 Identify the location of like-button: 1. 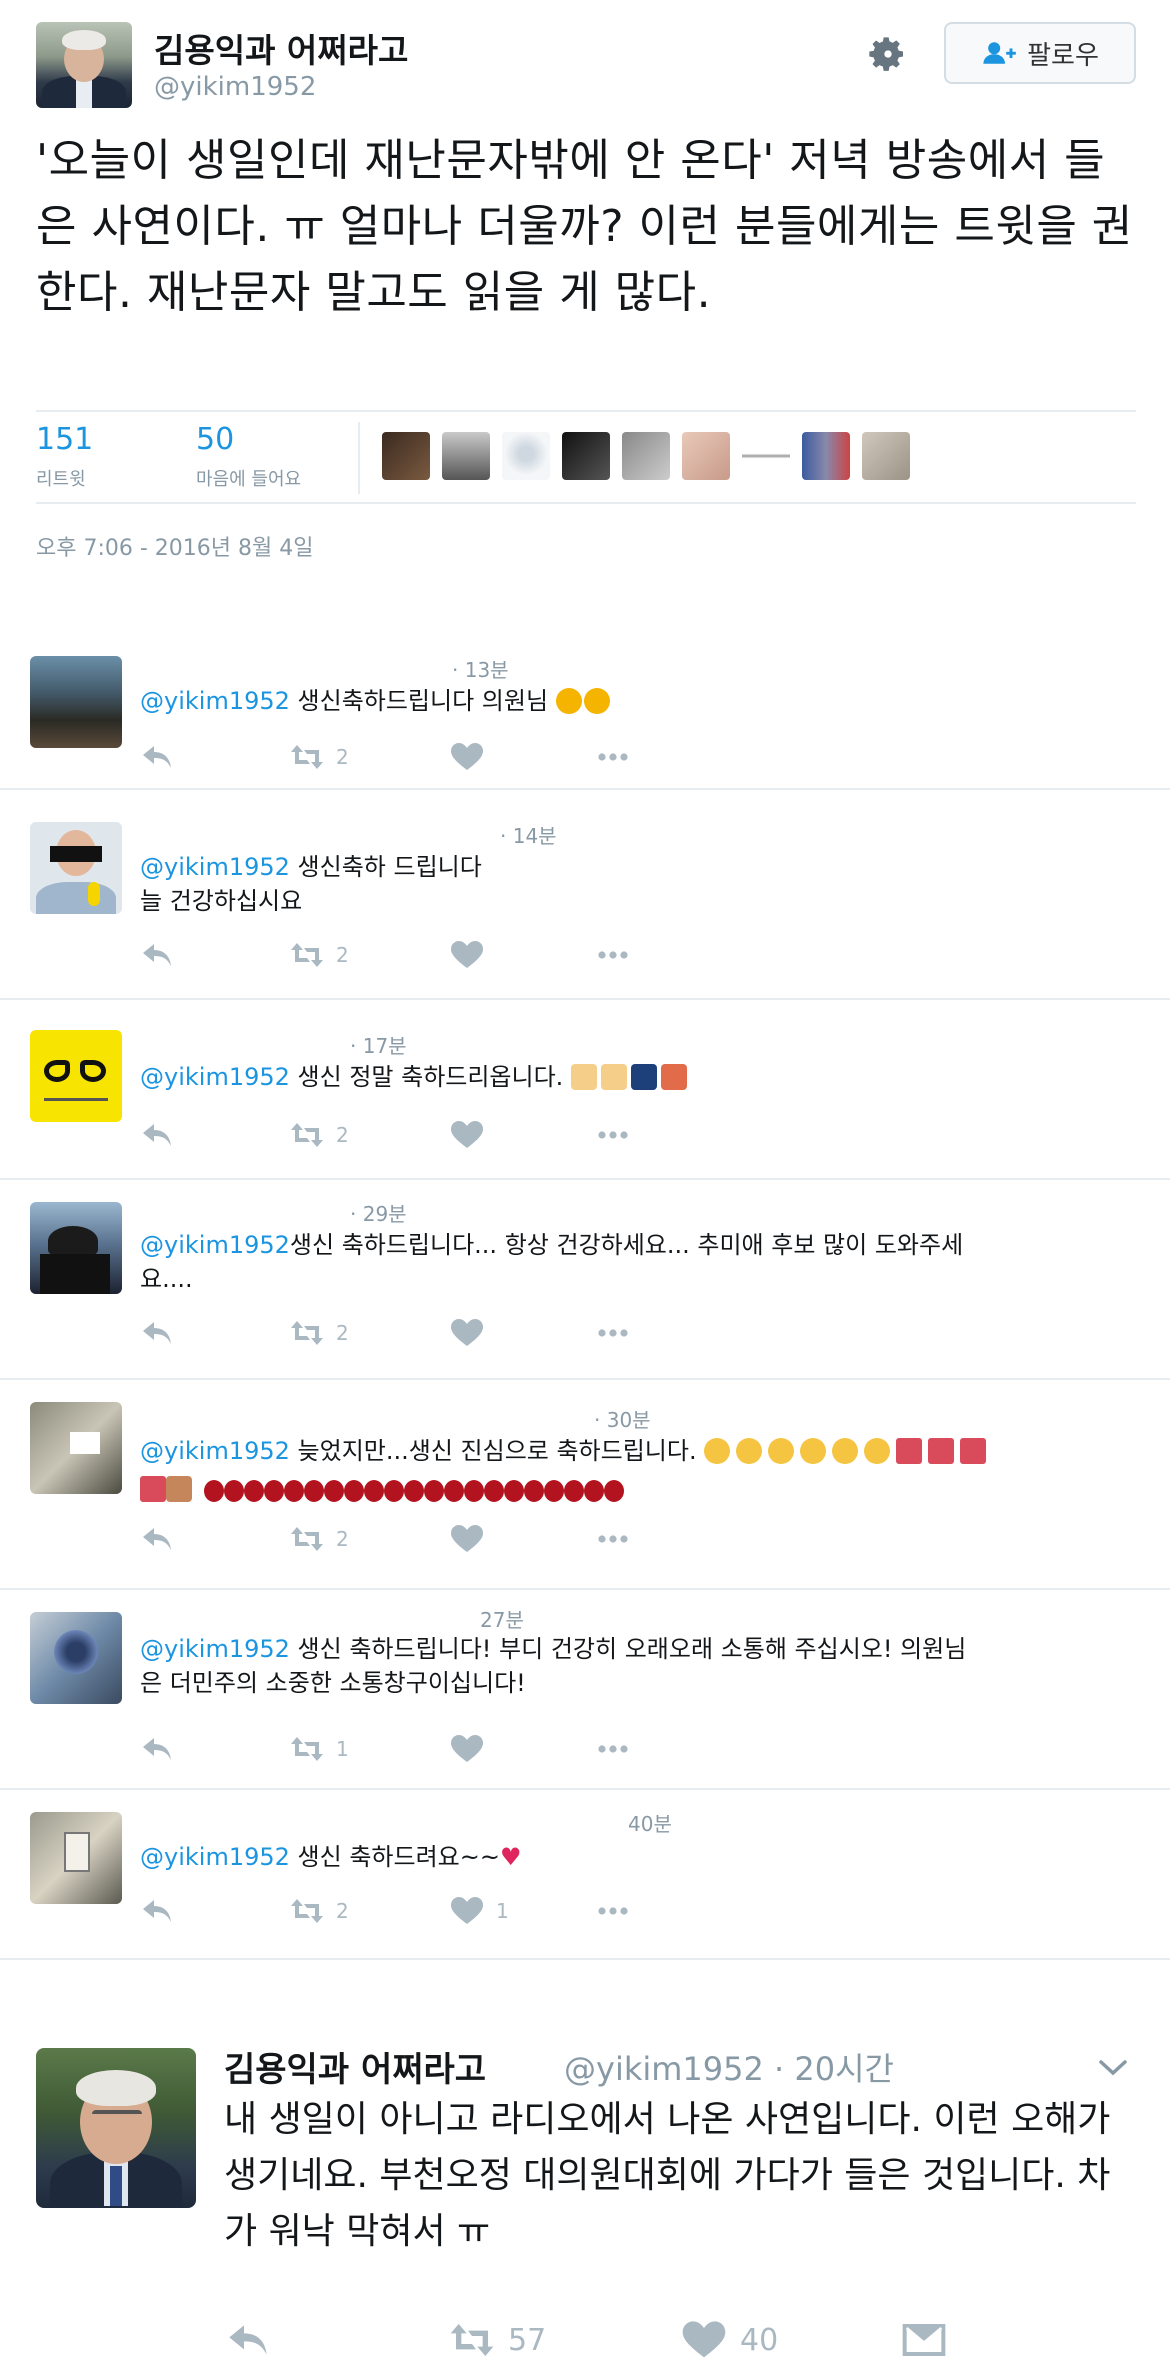
(479, 1911).